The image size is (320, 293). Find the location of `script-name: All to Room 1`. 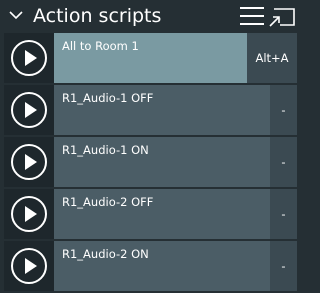

script-name: All to Room 1 is located at coordinates (100, 46).